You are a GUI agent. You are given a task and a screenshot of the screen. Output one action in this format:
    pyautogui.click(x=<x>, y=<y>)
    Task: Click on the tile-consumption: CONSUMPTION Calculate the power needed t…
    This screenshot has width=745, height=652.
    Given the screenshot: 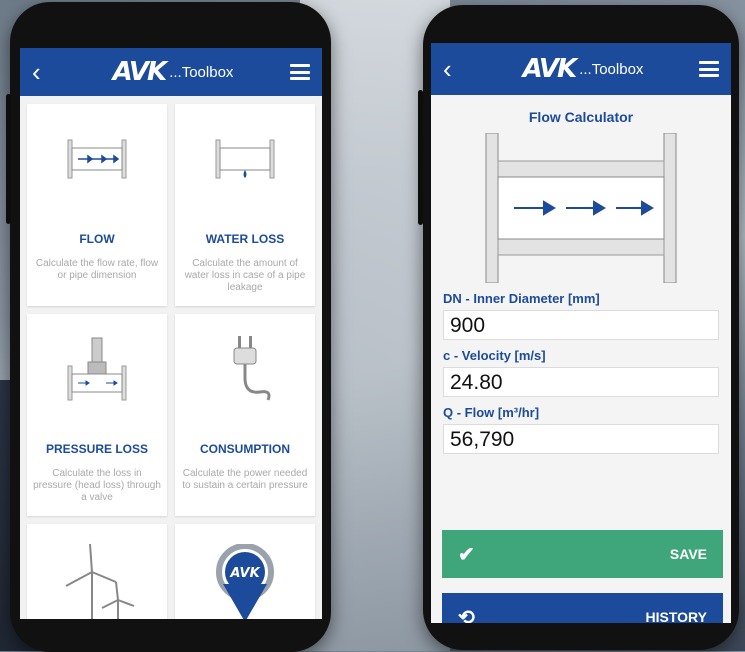 What is the action you would take?
    pyautogui.click(x=245, y=415)
    